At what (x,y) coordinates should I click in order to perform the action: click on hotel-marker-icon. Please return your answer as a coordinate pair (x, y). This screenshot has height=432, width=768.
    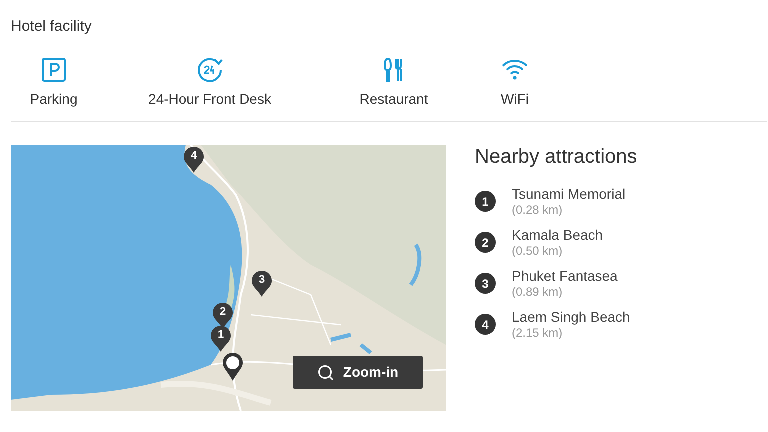
    Looking at the image, I should click on (233, 367).